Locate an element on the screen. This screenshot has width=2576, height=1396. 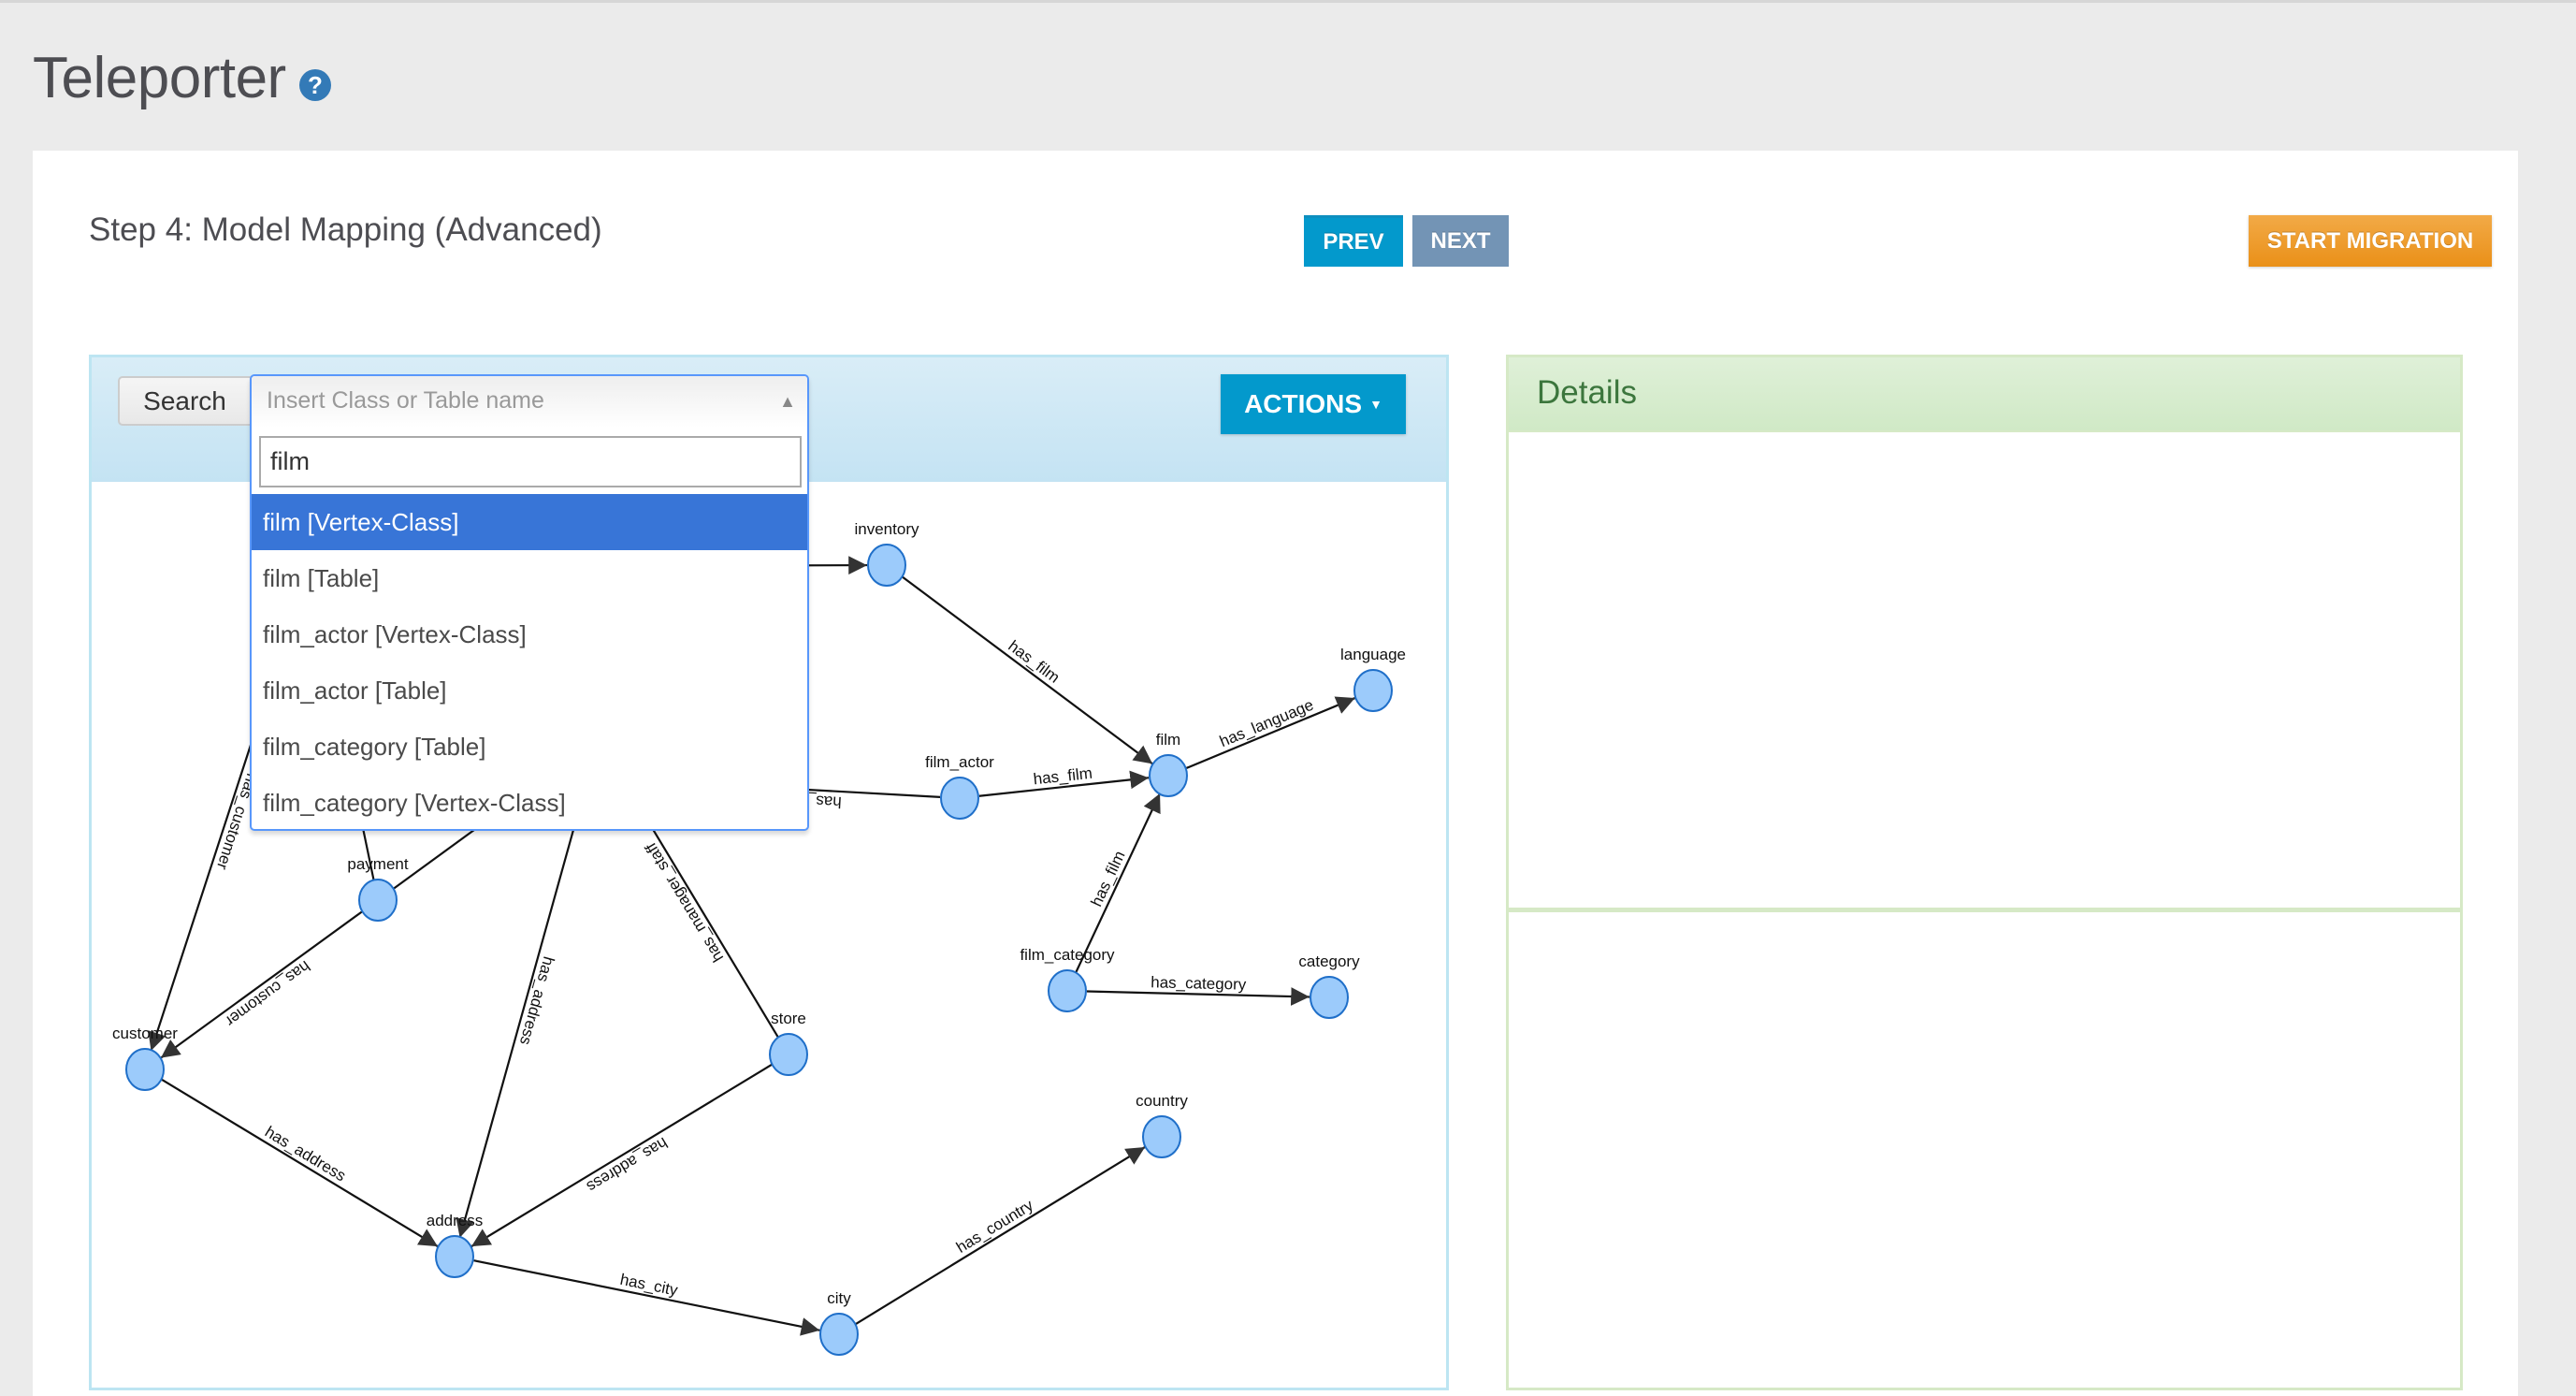
graph-node-address is located at coordinates (454, 1256).